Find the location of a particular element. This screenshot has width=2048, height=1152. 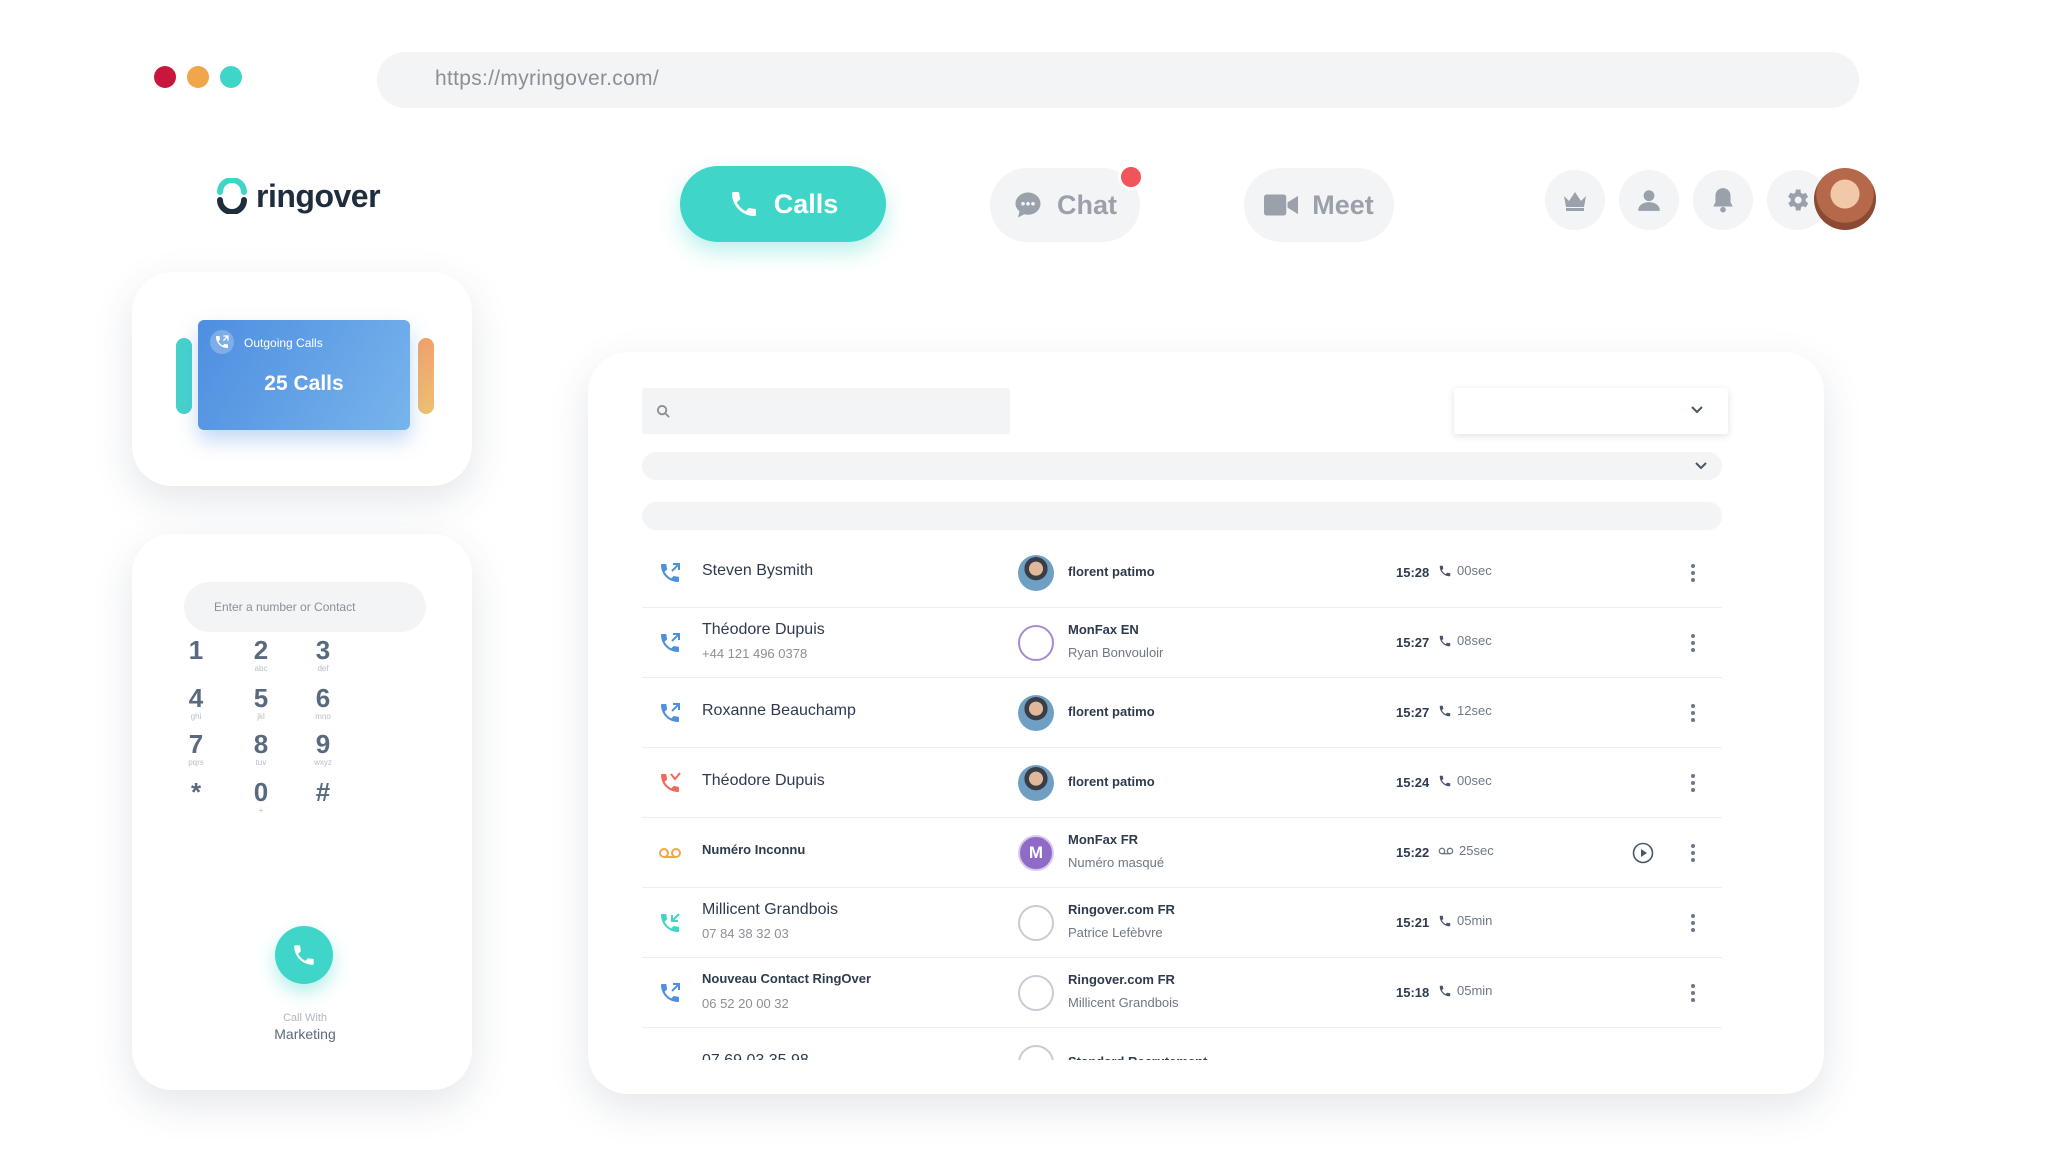

search-input is located at coordinates (826, 411).